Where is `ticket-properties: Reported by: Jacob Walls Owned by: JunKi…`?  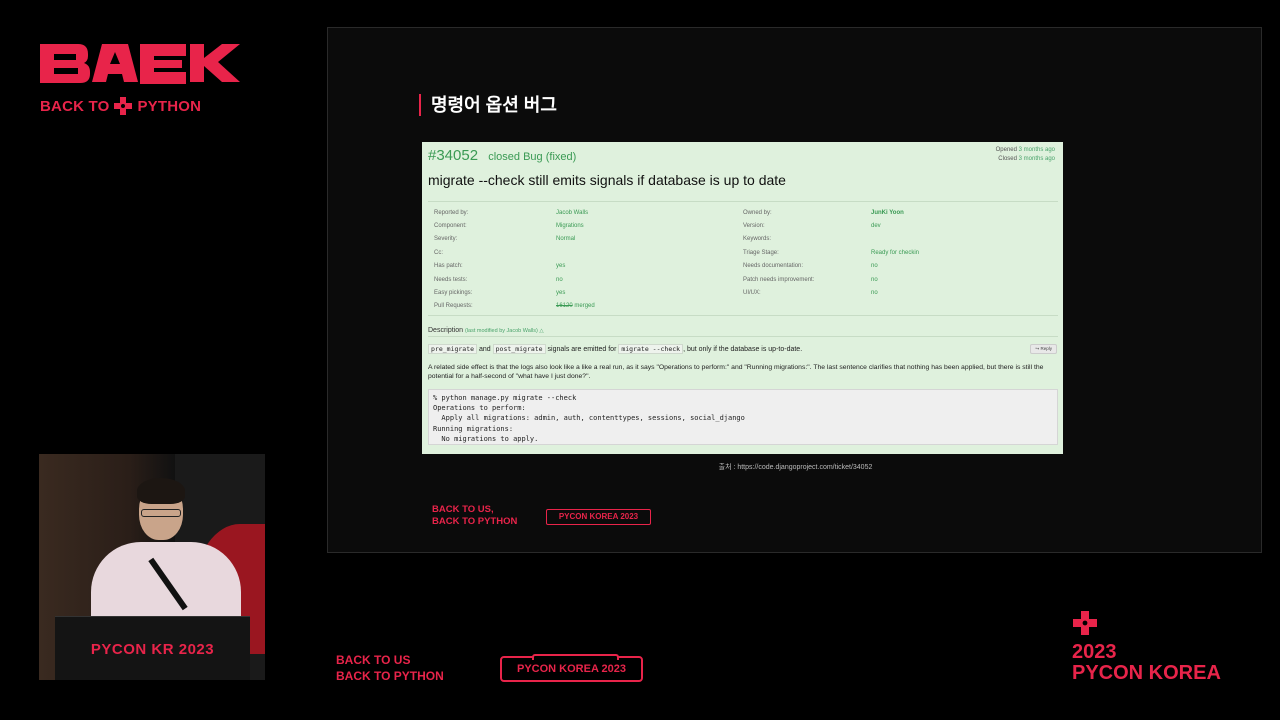 ticket-properties: Reported by: Jacob Walls Owned by: JunKi… is located at coordinates (743, 259).